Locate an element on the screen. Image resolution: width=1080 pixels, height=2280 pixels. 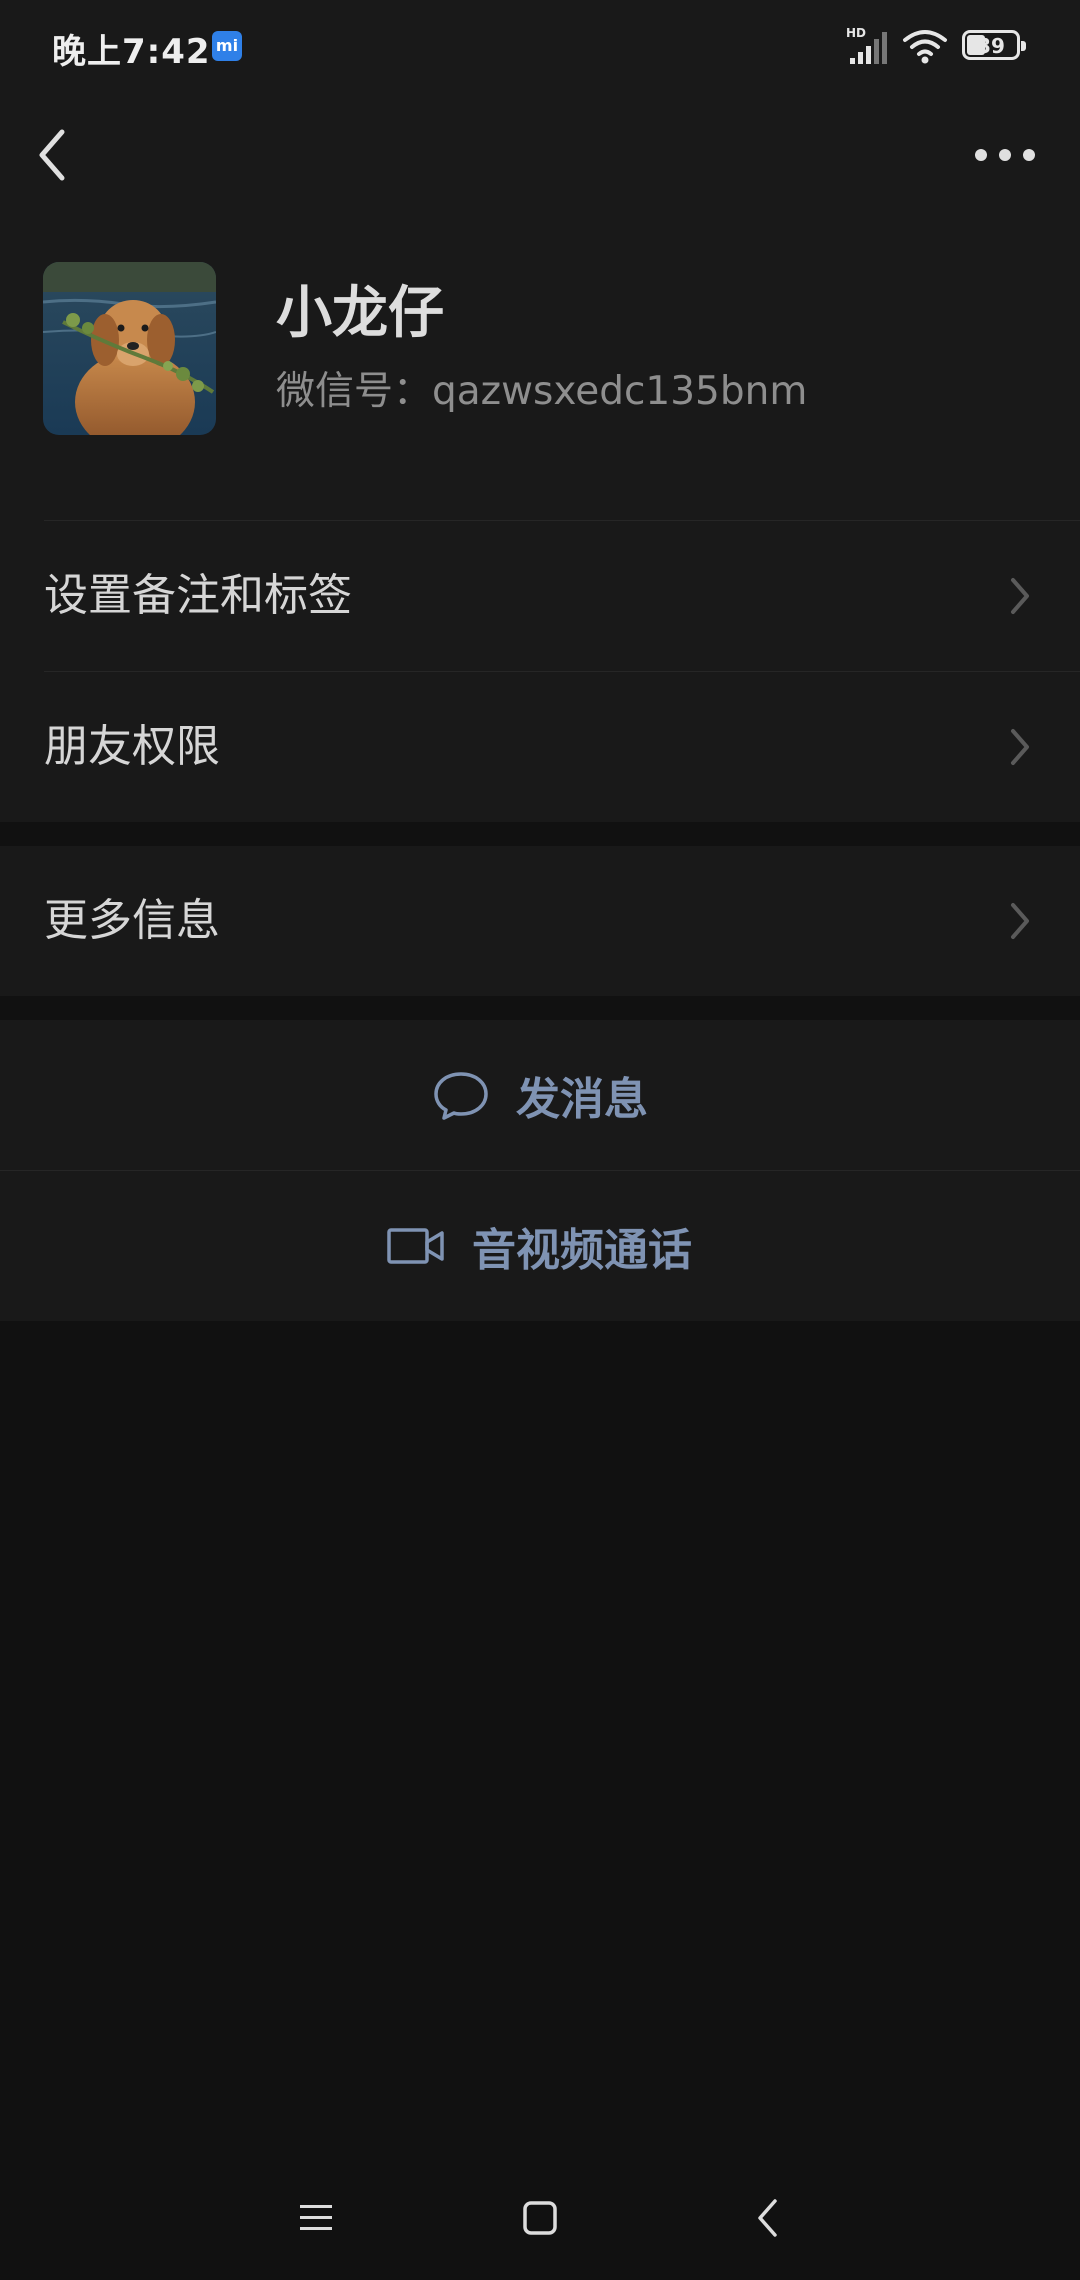
video-call-button: 音视频通话 is located at coordinates (540, 1246).